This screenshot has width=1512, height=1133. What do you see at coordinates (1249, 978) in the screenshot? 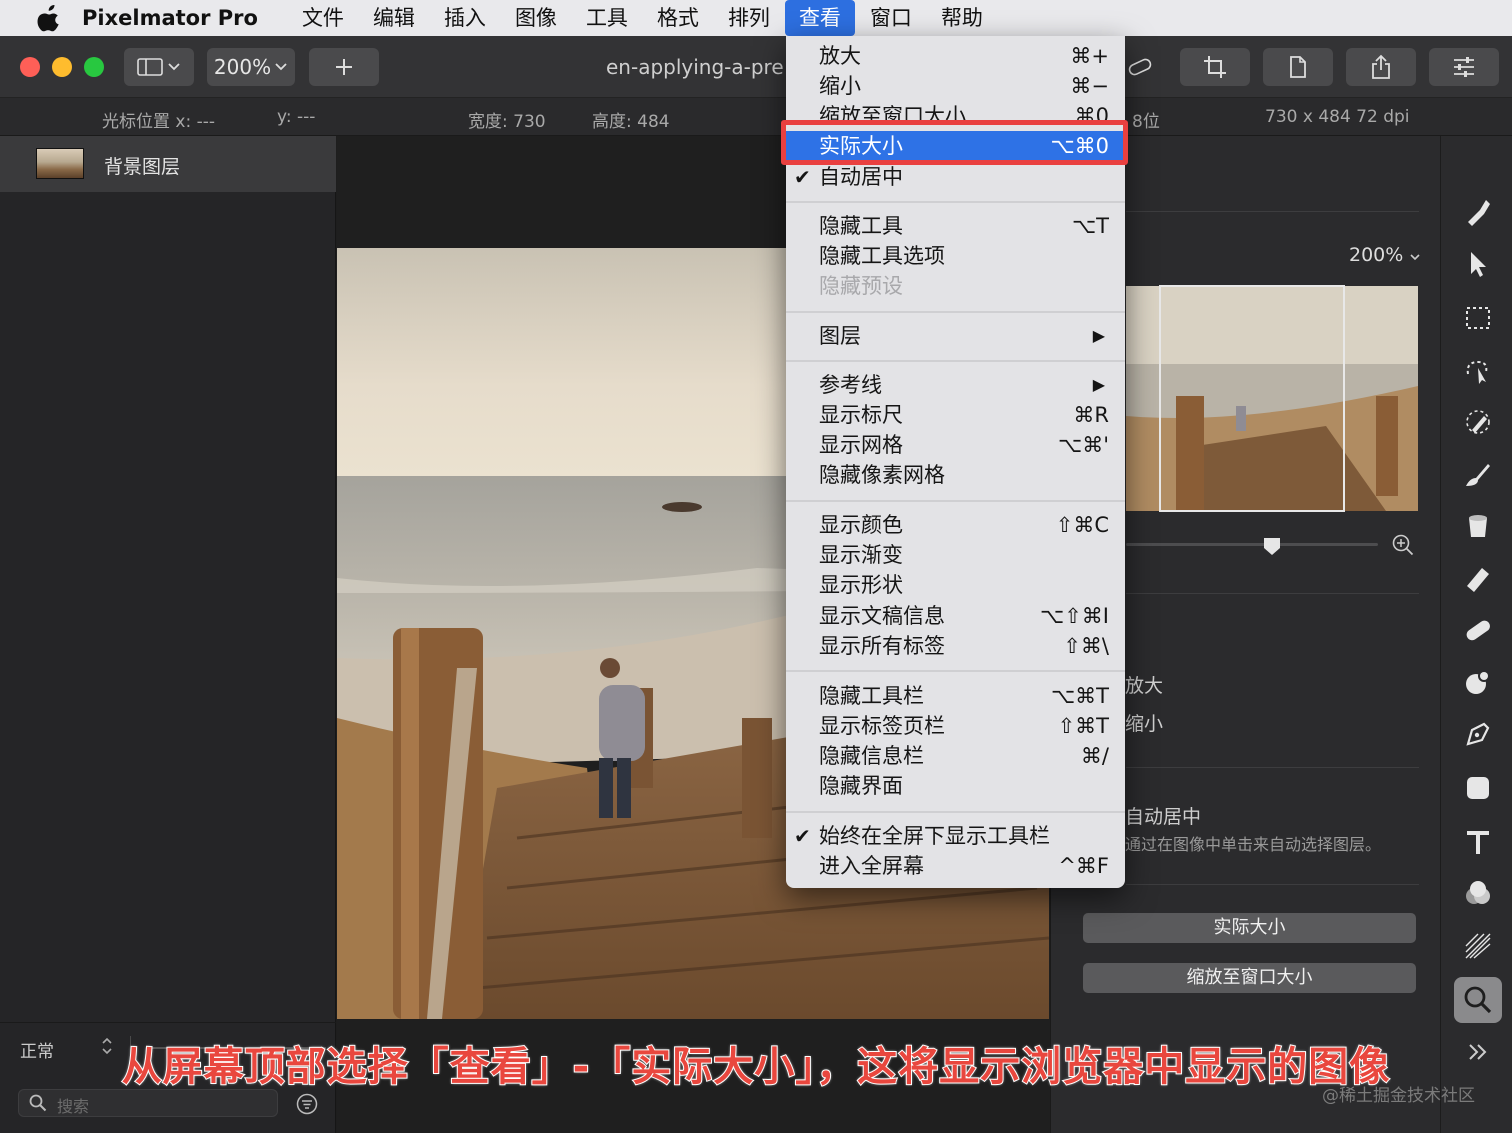
I see `fit-to-window-button: 缩放至窗口大小` at bounding box center [1249, 978].